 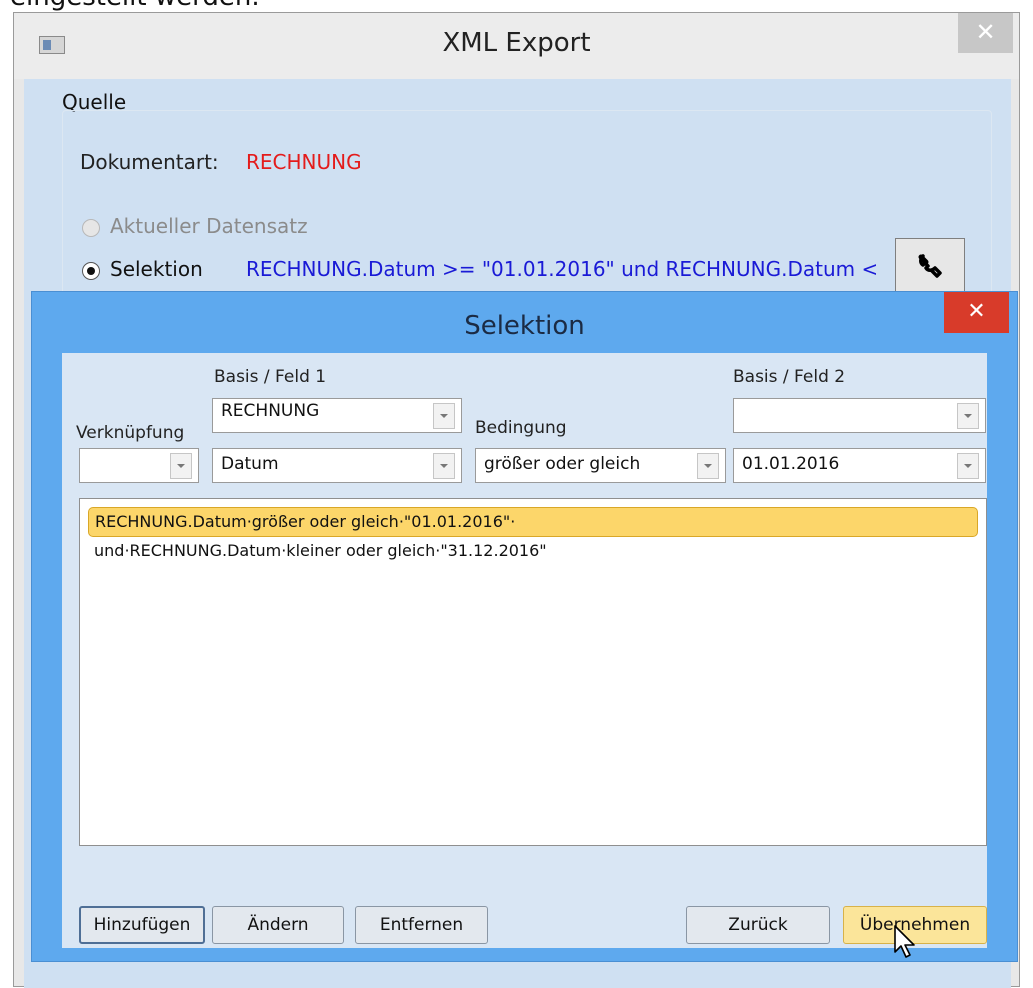 What do you see at coordinates (791, 464) in the screenshot?
I see `feld-2-value: 01.01.2016` at bounding box center [791, 464].